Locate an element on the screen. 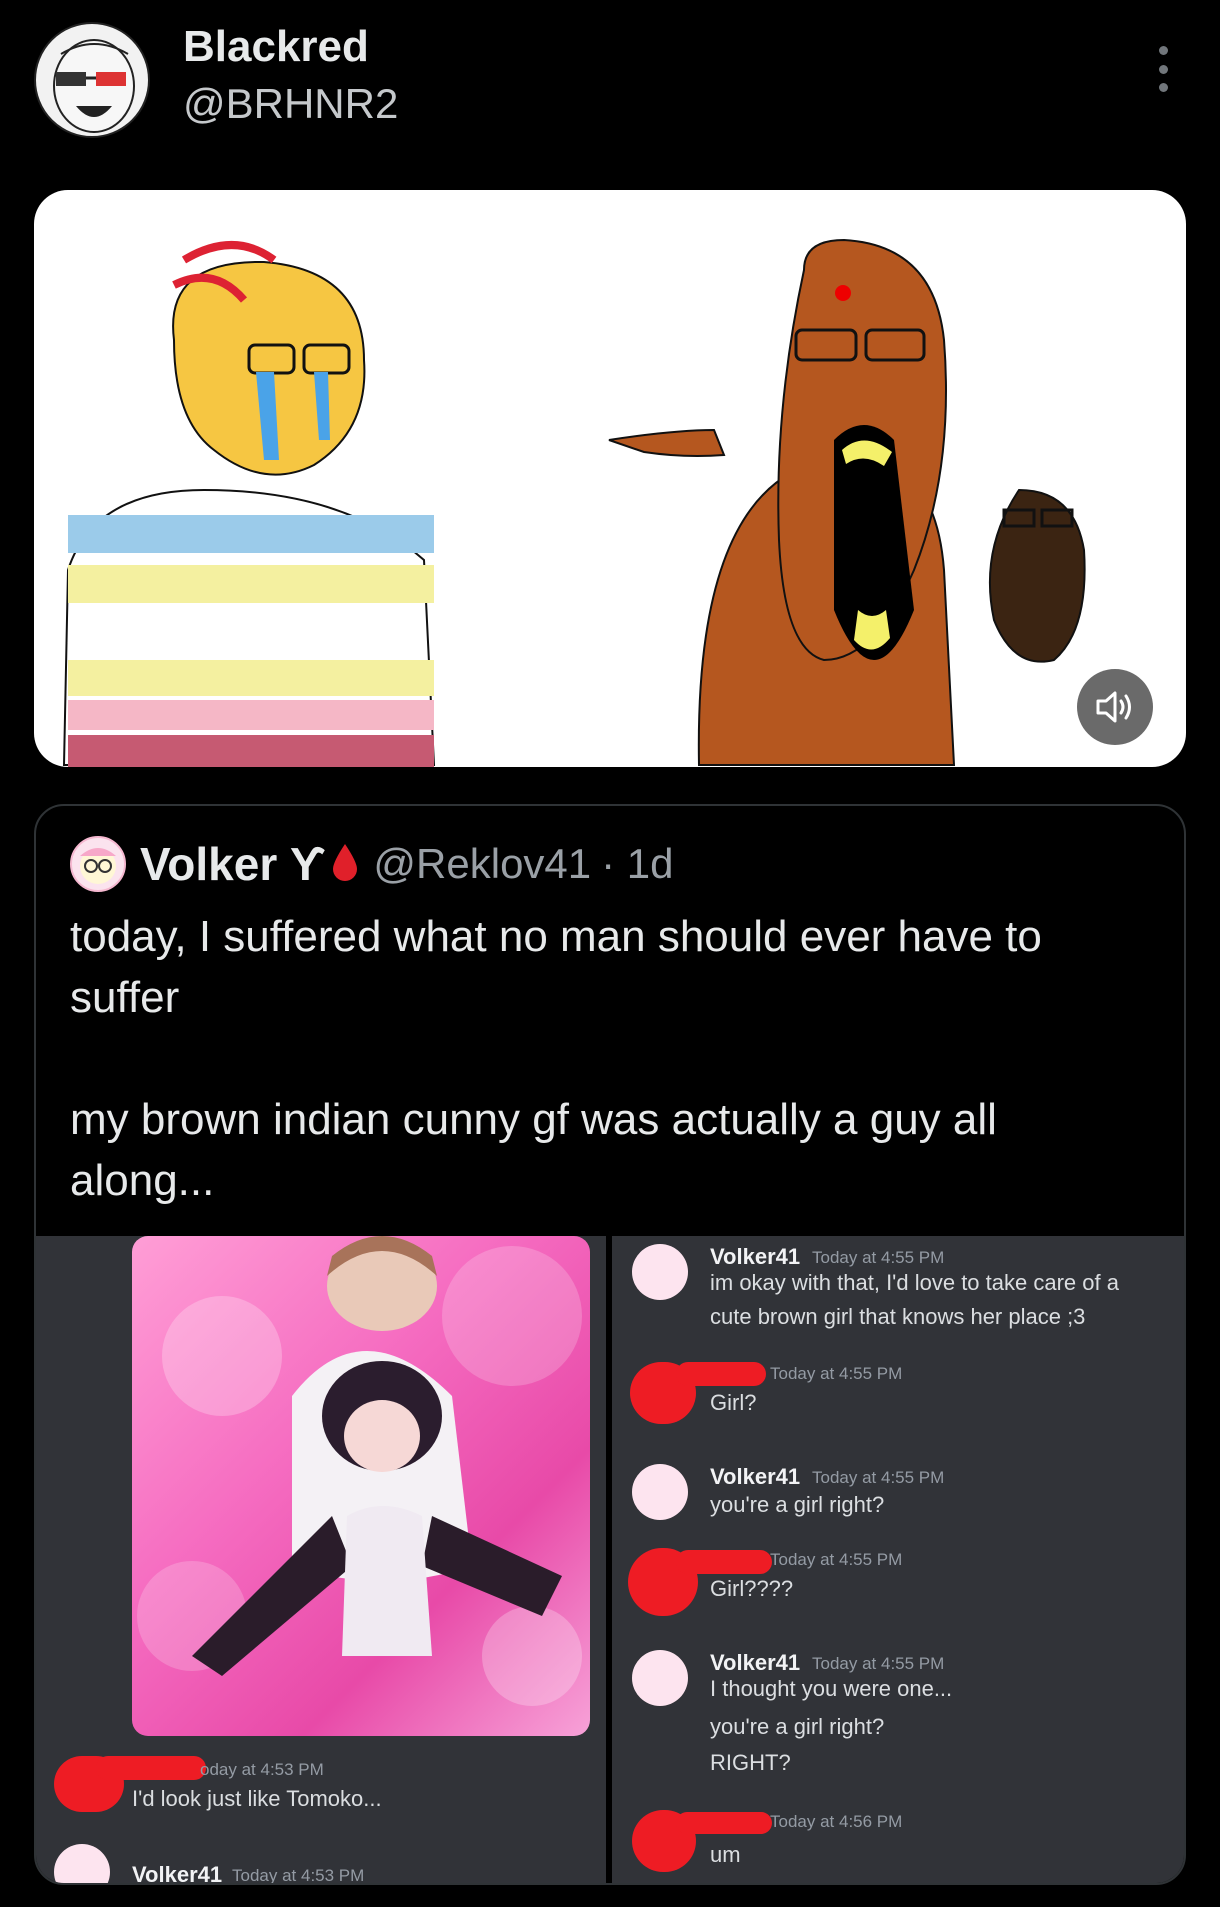 The image size is (1220, 1907). anime-image is located at coordinates (361, 1486).